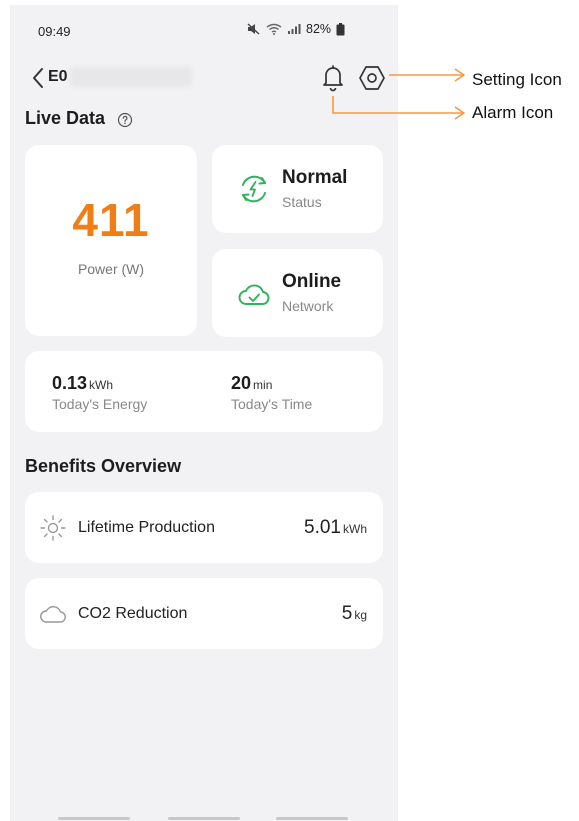 The image size is (579, 821). I want to click on setting-icon-annotation: Setting Icon, so click(517, 79).